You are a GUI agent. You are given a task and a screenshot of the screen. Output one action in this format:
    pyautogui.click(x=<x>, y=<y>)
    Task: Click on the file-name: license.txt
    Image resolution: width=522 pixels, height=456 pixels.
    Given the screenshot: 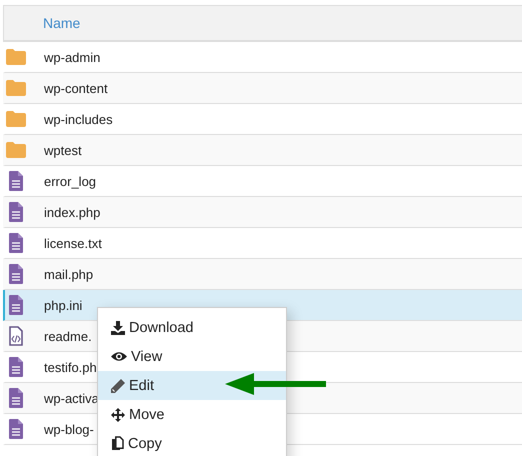 What is the action you would take?
    pyautogui.click(x=73, y=243)
    